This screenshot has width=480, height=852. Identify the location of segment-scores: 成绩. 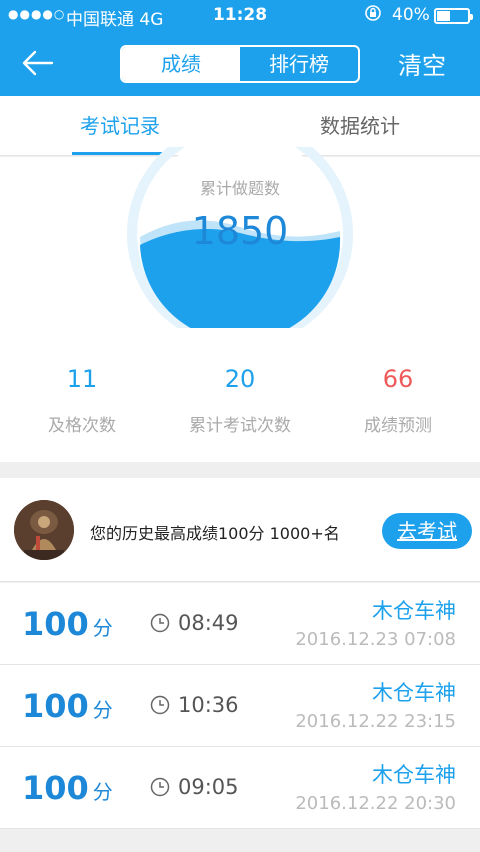
(181, 64).